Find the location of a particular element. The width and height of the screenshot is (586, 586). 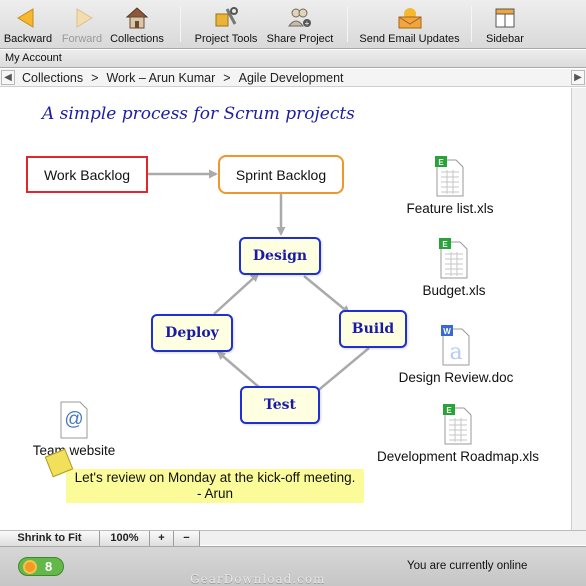

file-development-roadmap: E Development Roadmap.xls is located at coordinates (458, 434).